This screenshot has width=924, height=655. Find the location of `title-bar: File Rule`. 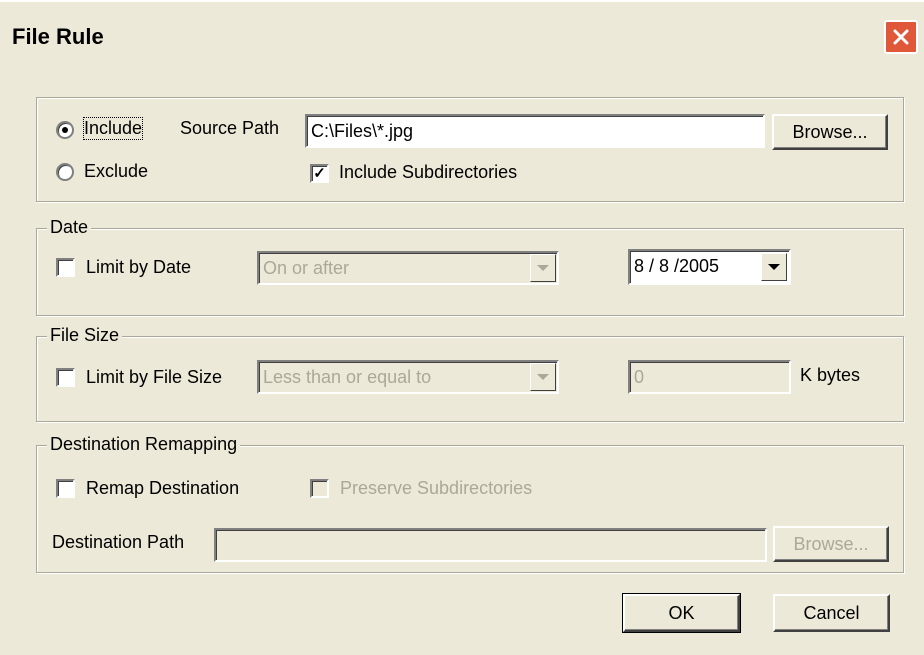

title-bar: File Rule is located at coordinates (462, 38).